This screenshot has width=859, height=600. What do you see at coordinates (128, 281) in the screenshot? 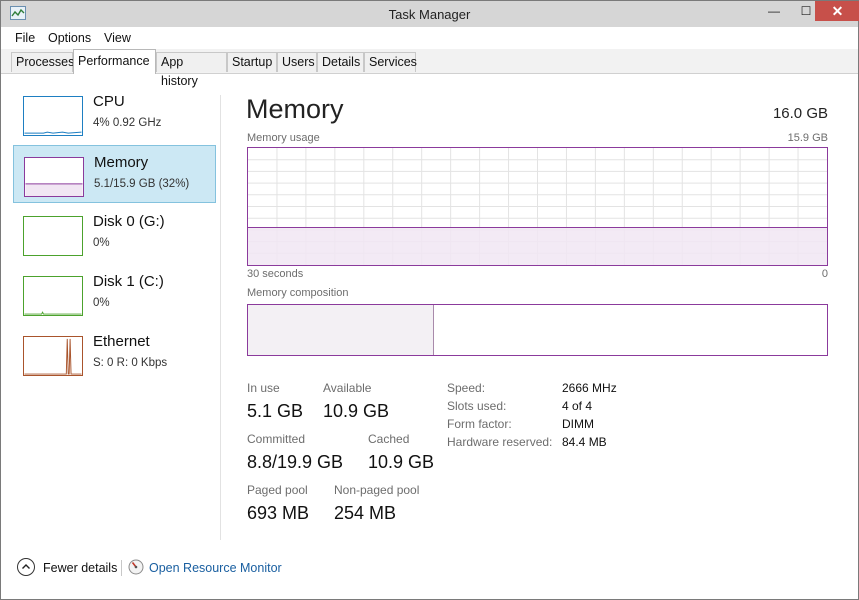
I see `resource-name: Disk 1 (C:)` at bounding box center [128, 281].